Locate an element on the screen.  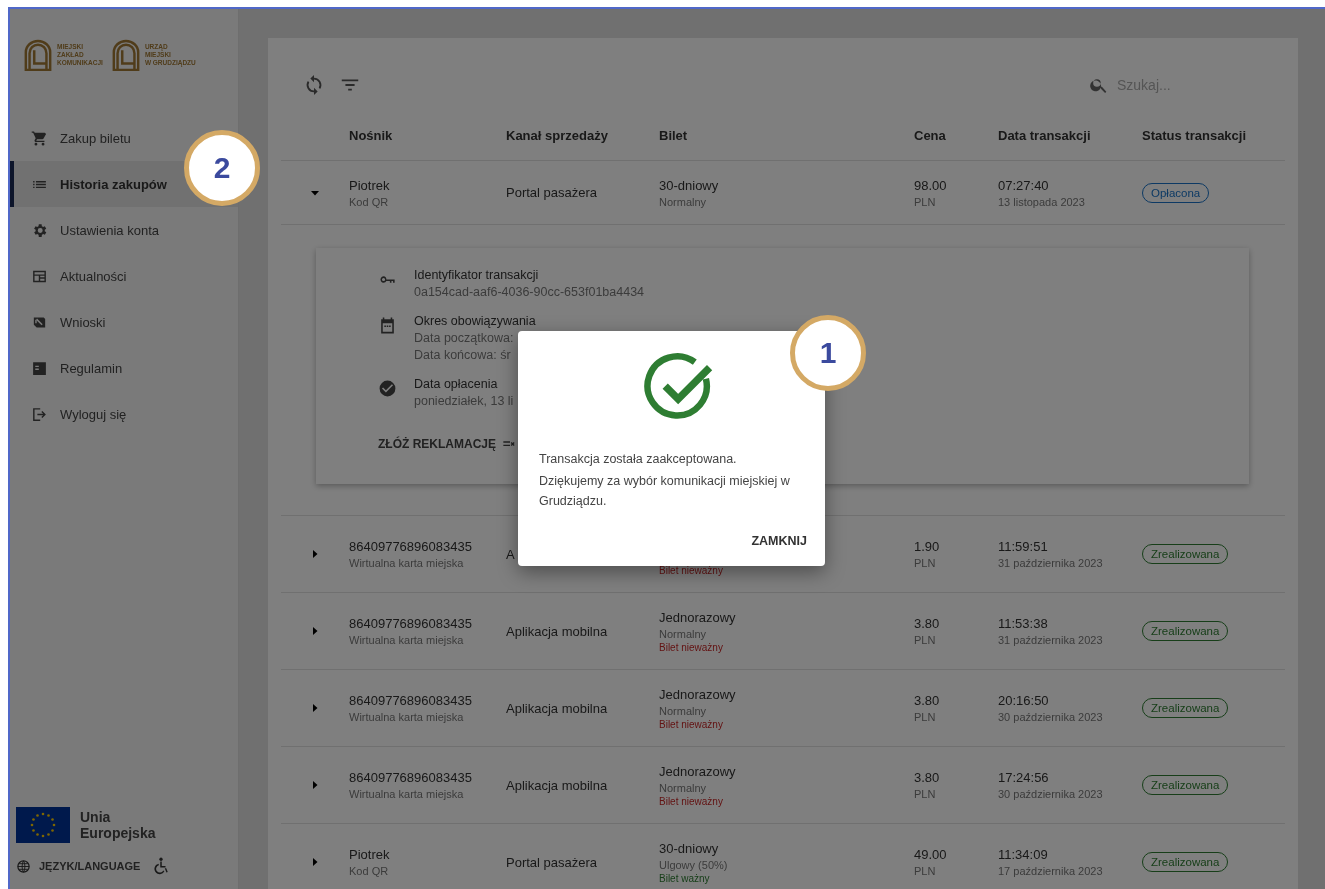
transaction-time: 11:53:38 is located at coordinates (1023, 623).